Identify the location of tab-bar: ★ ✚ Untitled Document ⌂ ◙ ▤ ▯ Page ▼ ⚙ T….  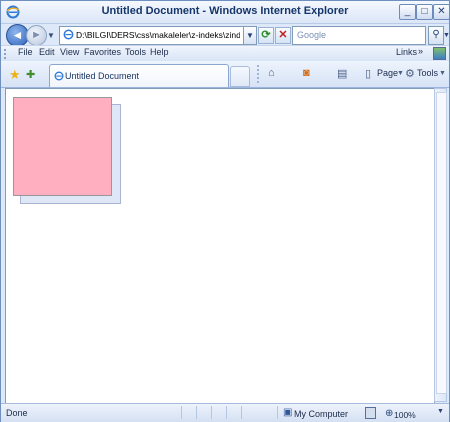
(225, 74).